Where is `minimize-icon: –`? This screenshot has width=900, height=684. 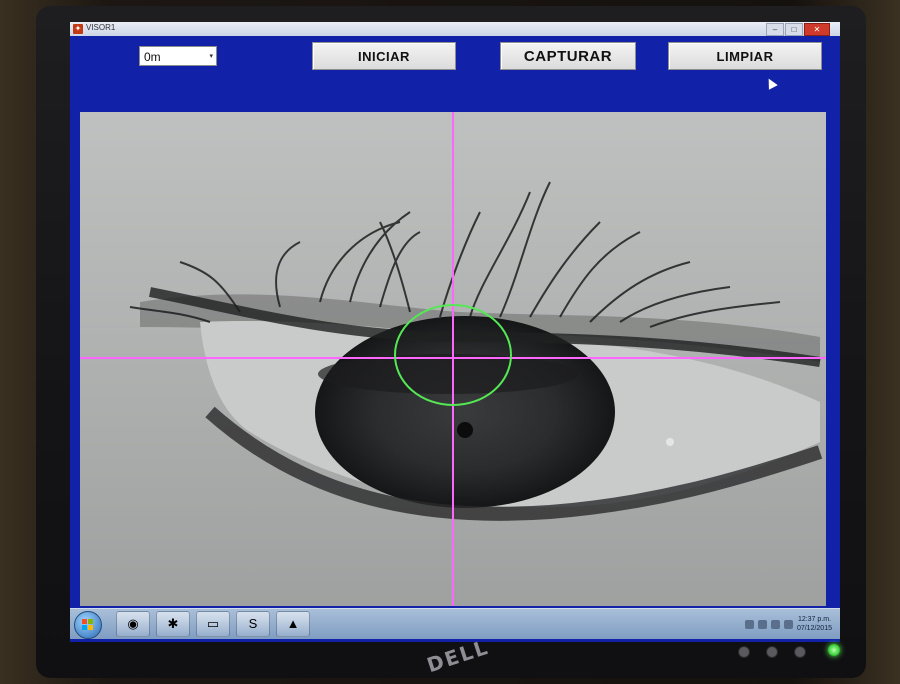 minimize-icon: – is located at coordinates (775, 29).